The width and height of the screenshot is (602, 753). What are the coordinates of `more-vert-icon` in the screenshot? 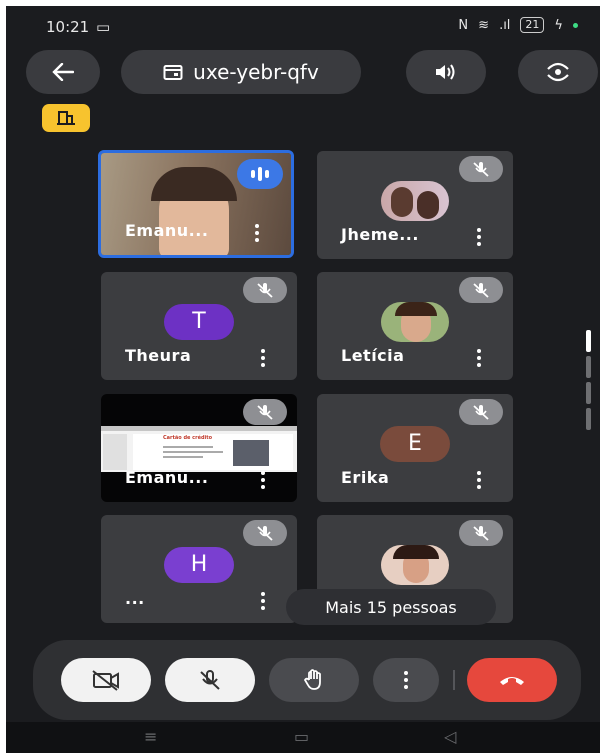 It's located at (406, 680).